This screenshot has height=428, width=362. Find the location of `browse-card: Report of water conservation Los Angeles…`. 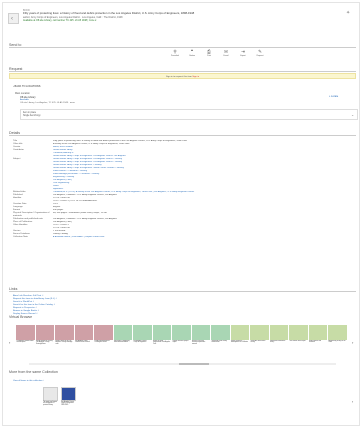

browse-card: Report of water conservation Los Angeles… is located at coordinates (161, 342).